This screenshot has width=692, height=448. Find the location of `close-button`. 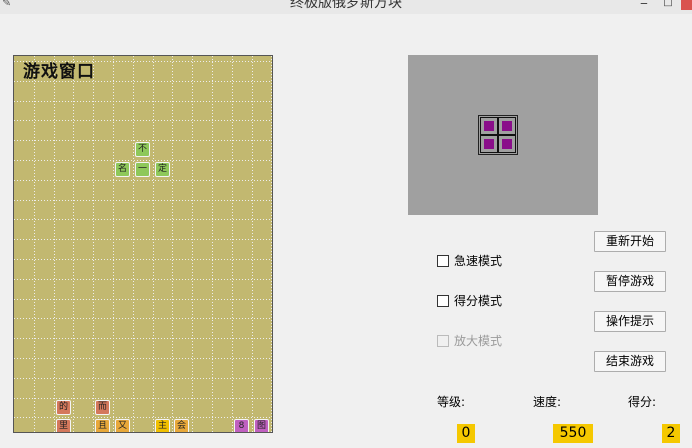

close-button is located at coordinates (686, 5).